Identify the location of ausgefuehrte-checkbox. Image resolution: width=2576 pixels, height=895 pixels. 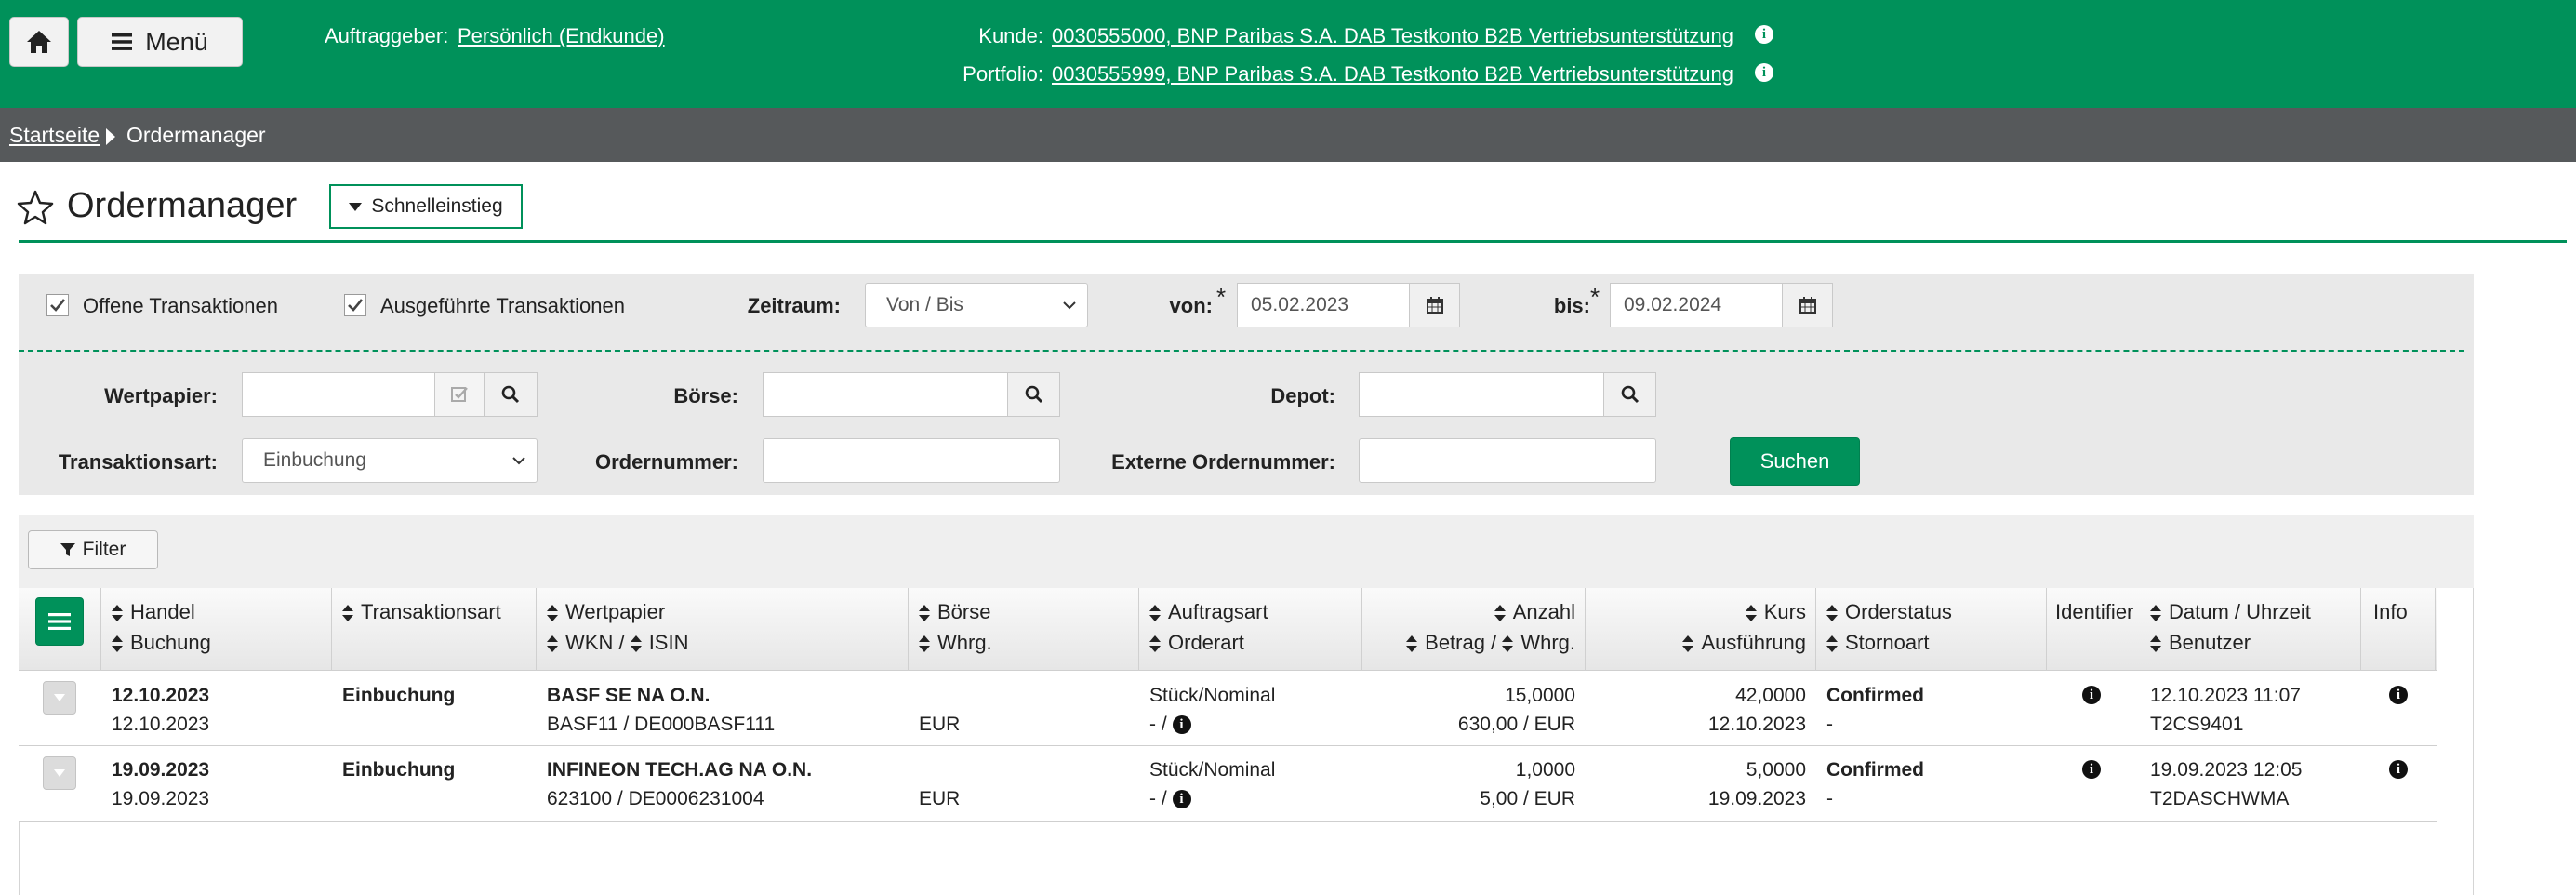
(355, 305).